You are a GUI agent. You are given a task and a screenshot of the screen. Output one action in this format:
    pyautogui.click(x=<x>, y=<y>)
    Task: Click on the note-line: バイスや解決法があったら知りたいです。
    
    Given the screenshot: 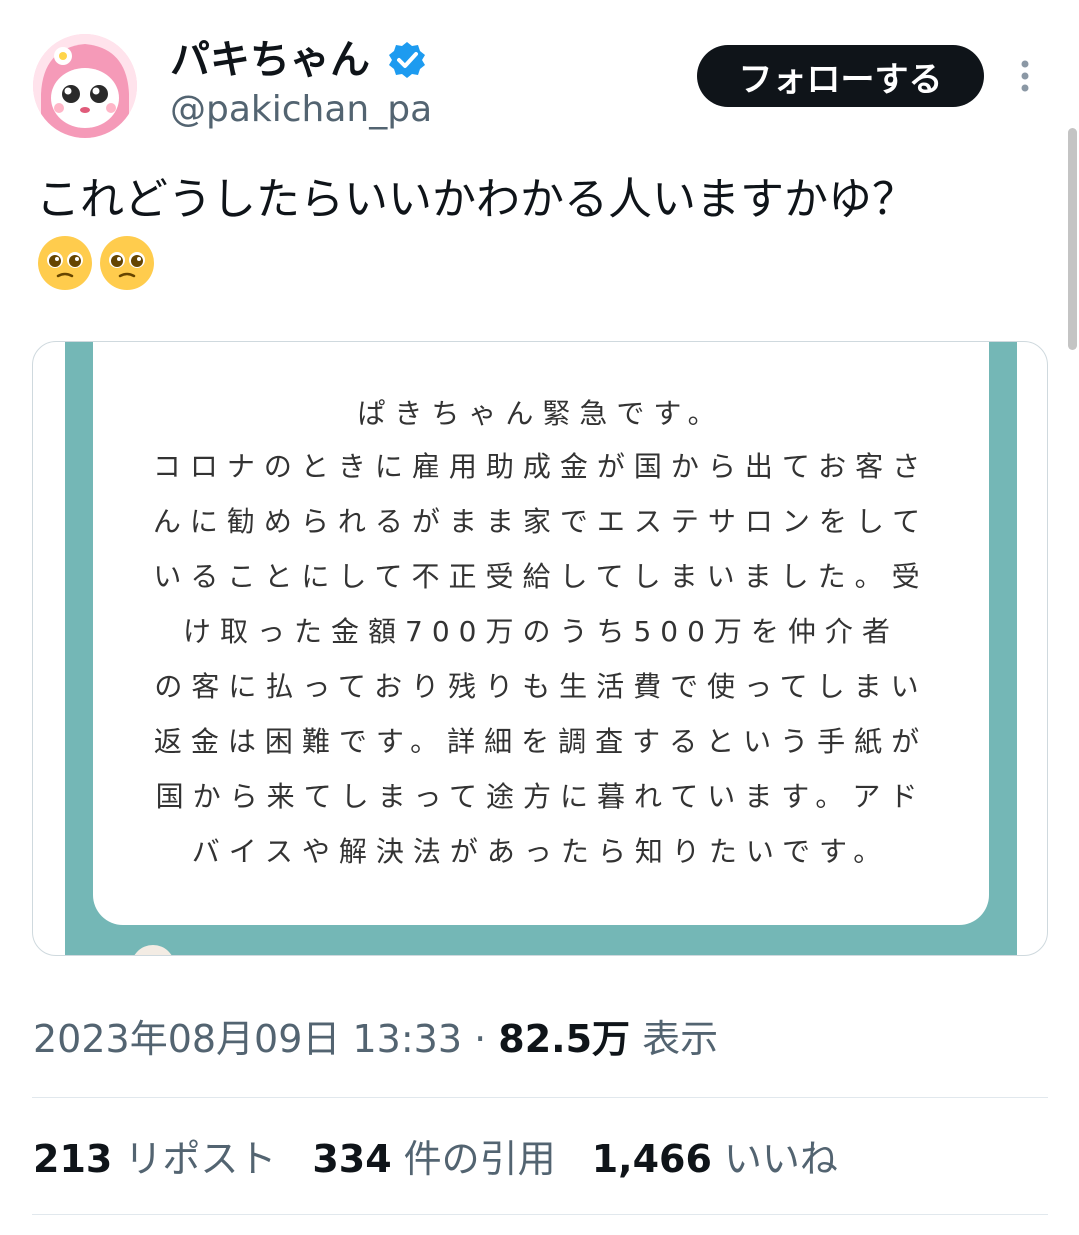 What is the action you would take?
    pyautogui.click(x=541, y=851)
    